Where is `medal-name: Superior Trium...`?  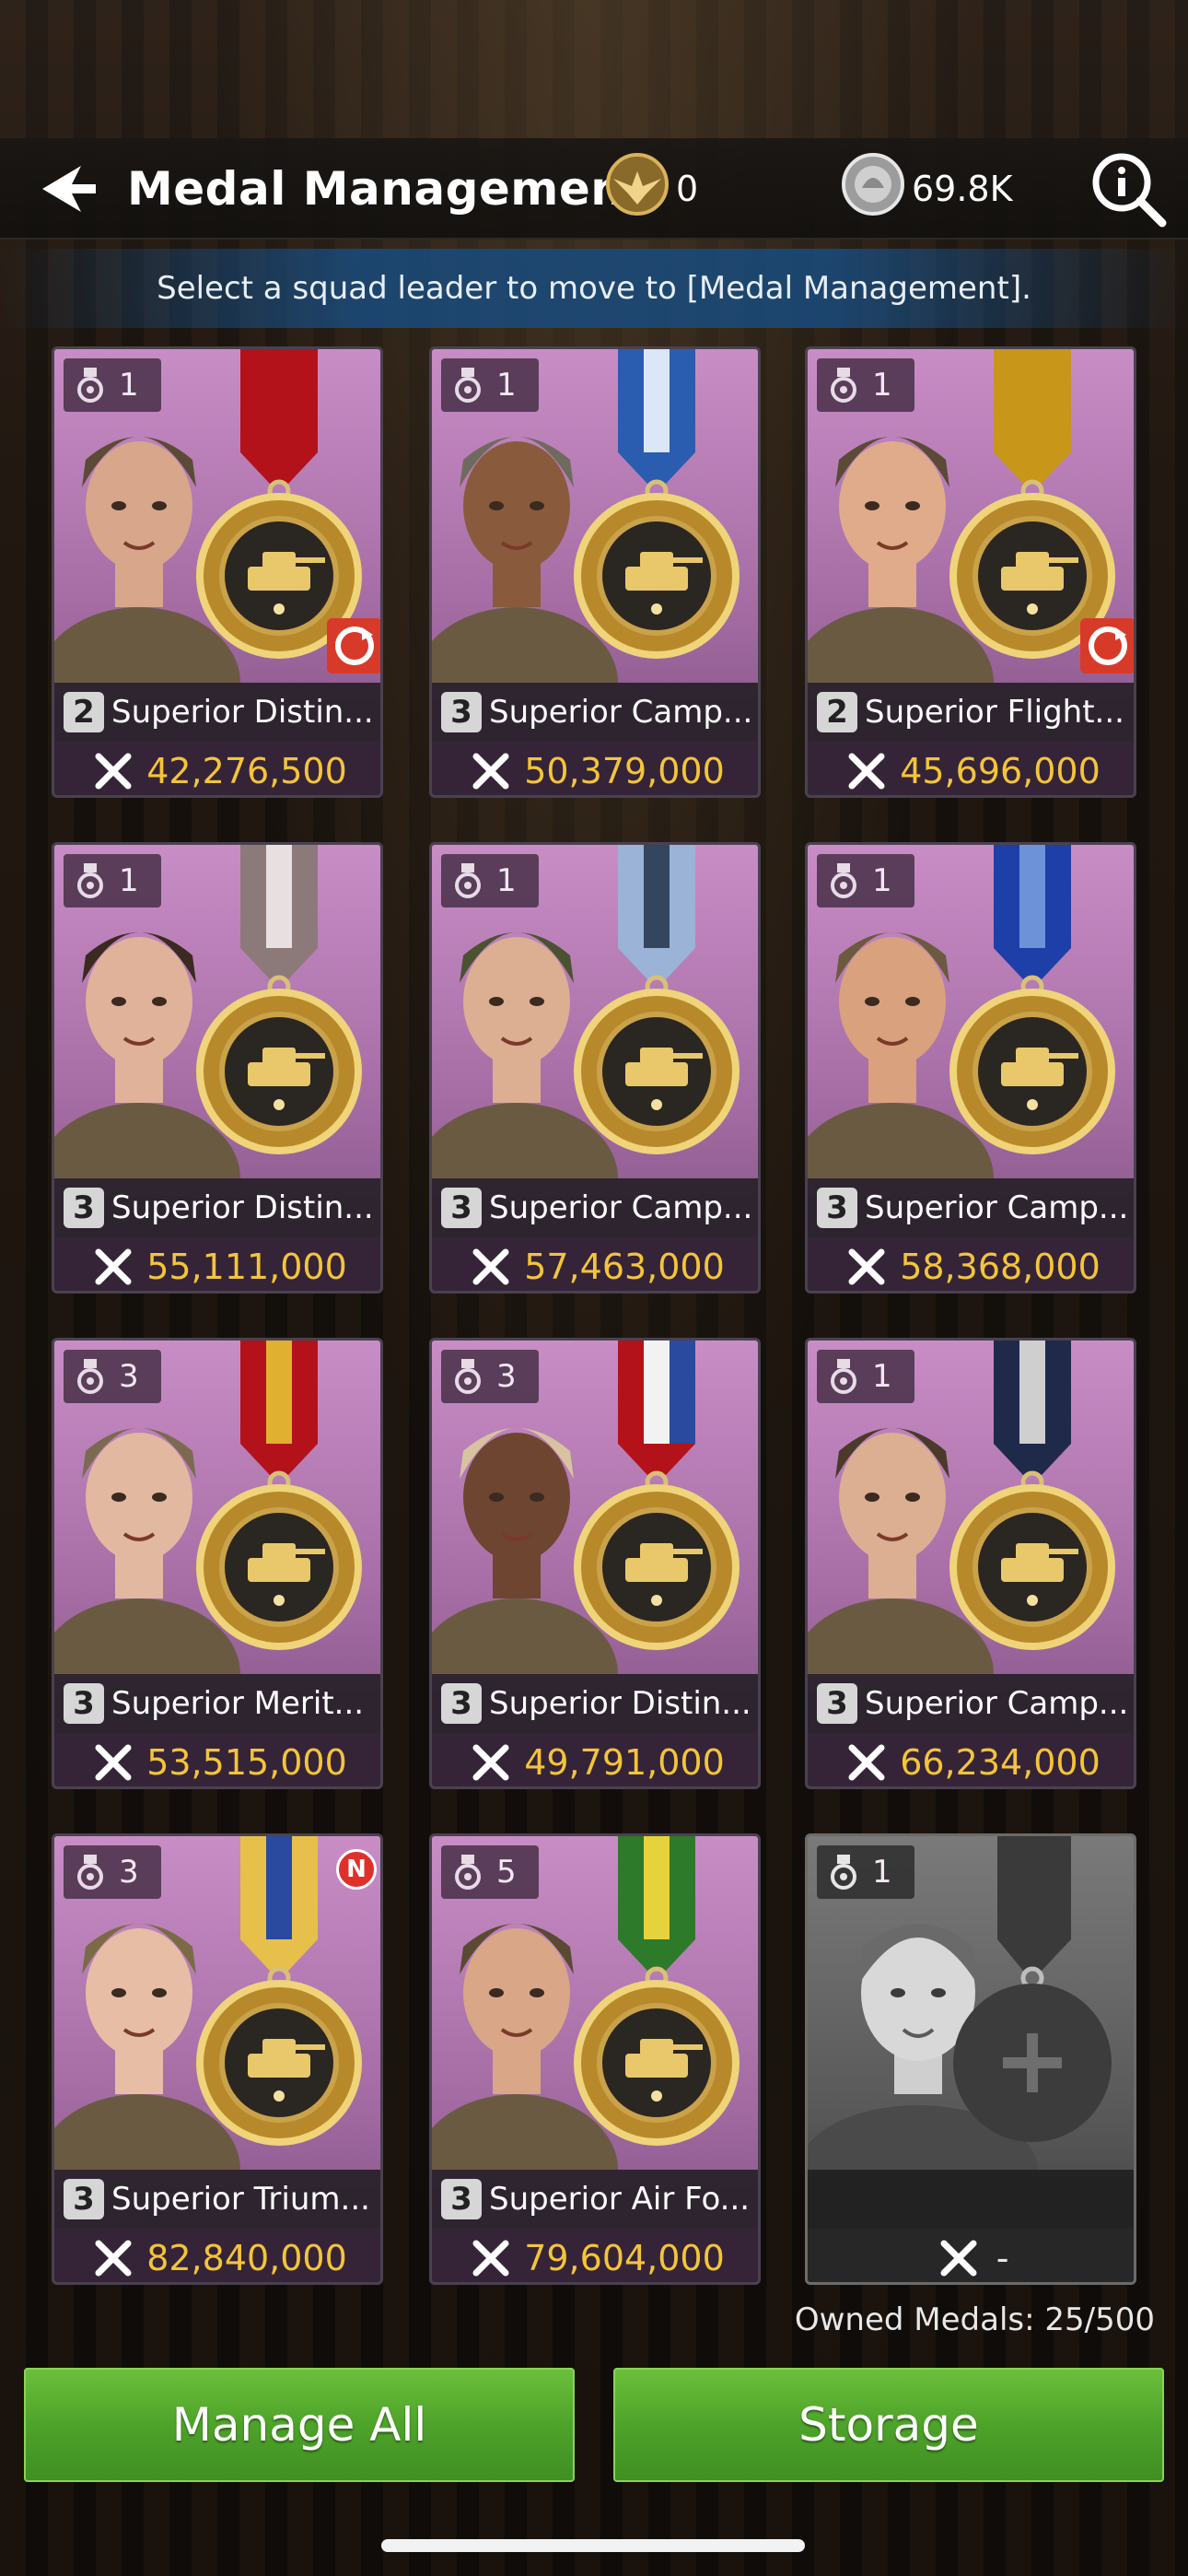
medal-name: Superior Trium... is located at coordinates (240, 2199).